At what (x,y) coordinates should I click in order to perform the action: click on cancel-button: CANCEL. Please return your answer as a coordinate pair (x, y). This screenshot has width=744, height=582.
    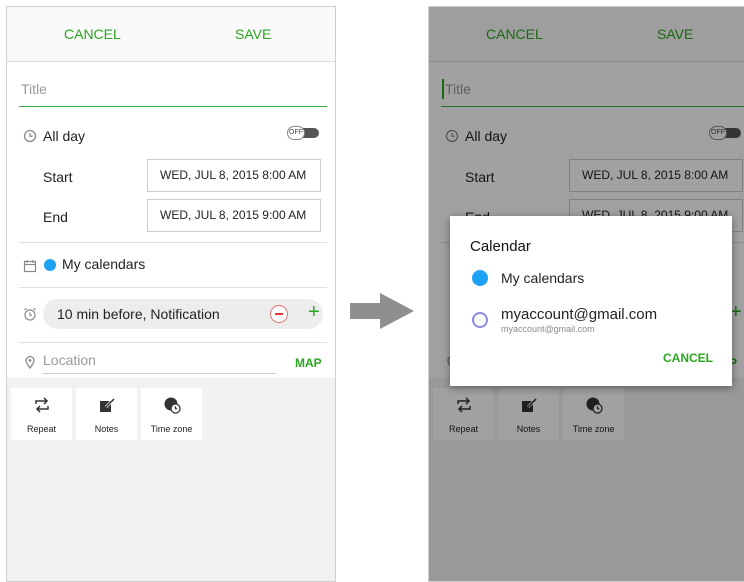
    Looking at the image, I should click on (92, 34).